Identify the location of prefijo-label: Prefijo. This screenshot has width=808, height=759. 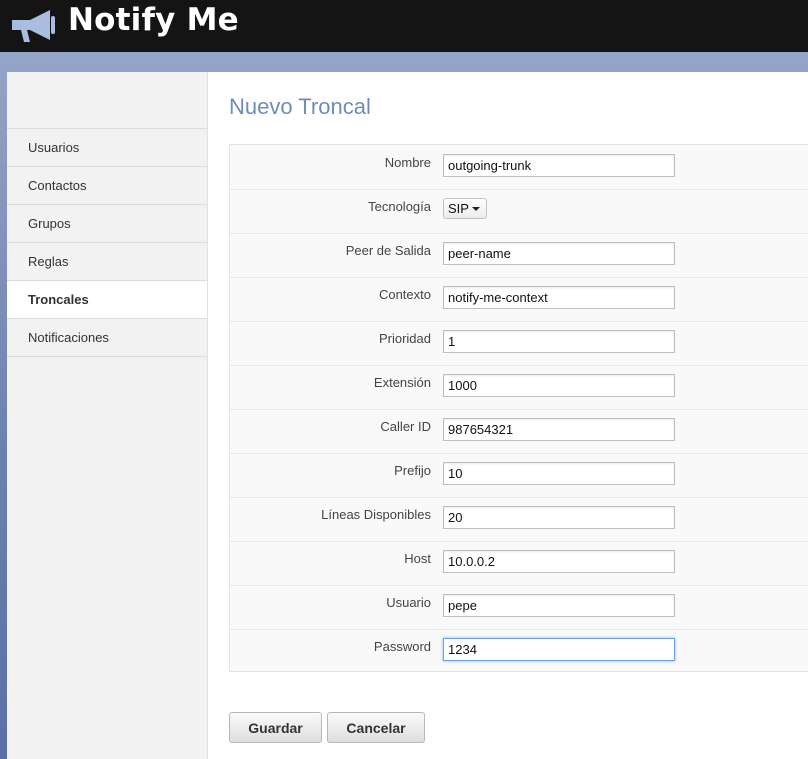
(412, 470).